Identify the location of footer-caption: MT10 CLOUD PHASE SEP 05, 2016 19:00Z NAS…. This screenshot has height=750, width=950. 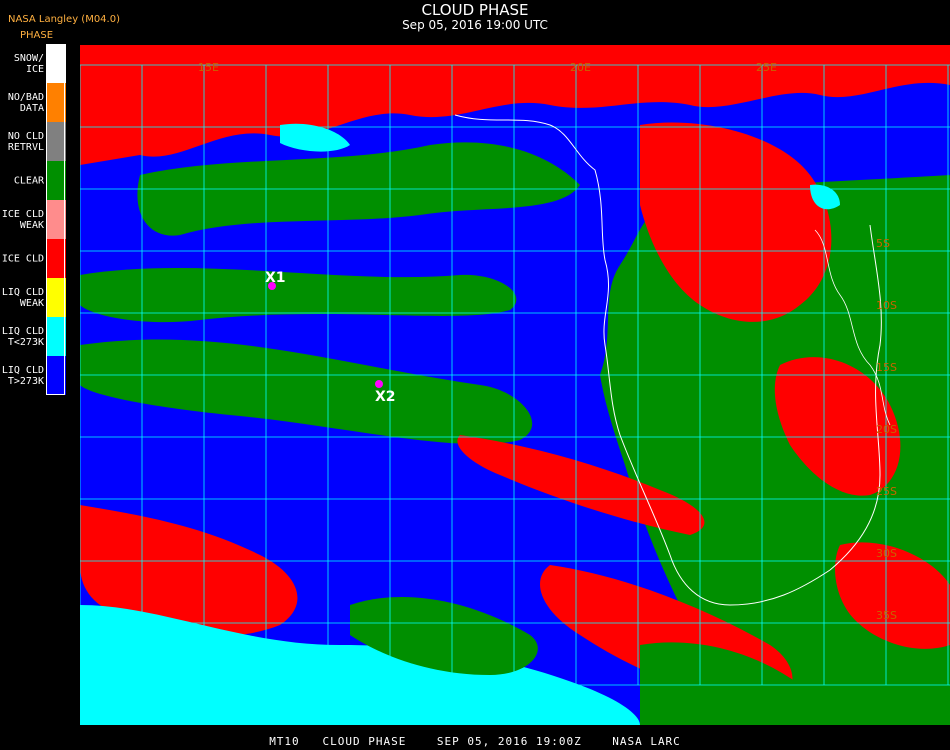
(475, 741).